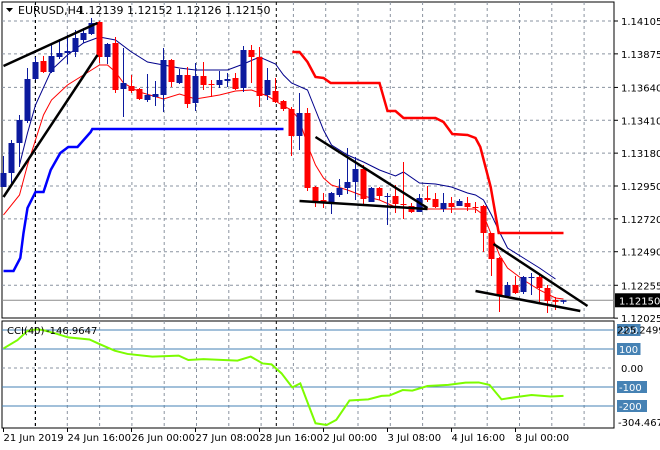  I want to click on cci-level-label: -100, so click(630, 388).